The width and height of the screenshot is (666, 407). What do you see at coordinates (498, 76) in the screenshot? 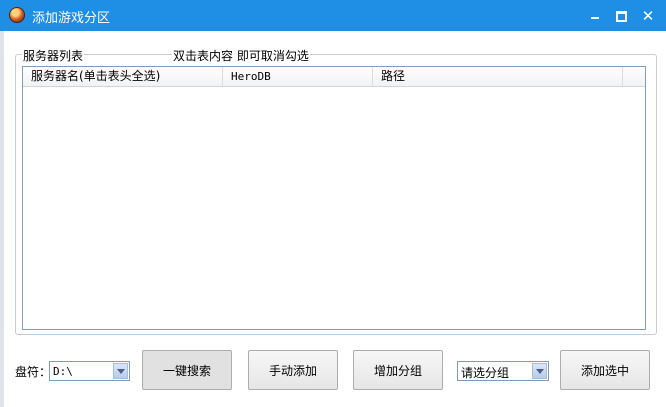
I see `column-header-path: 路径` at bounding box center [498, 76].